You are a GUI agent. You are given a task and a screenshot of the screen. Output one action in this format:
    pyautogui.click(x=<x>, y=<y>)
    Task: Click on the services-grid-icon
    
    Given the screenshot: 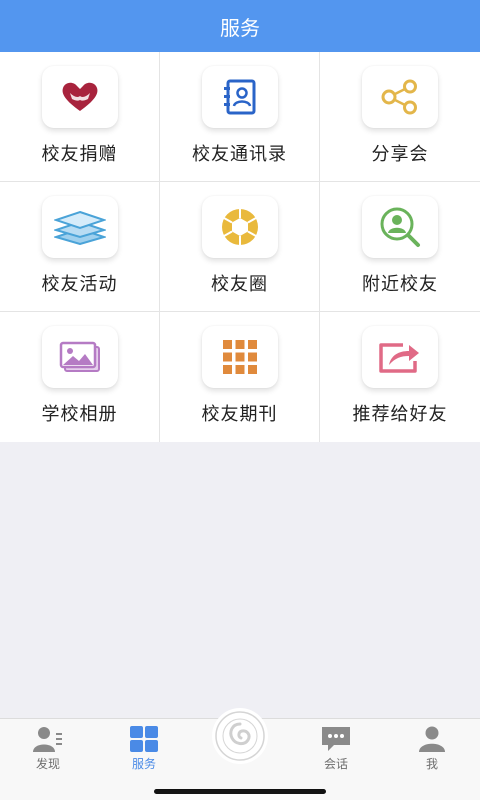 What is the action you would take?
    pyautogui.click(x=144, y=739)
    